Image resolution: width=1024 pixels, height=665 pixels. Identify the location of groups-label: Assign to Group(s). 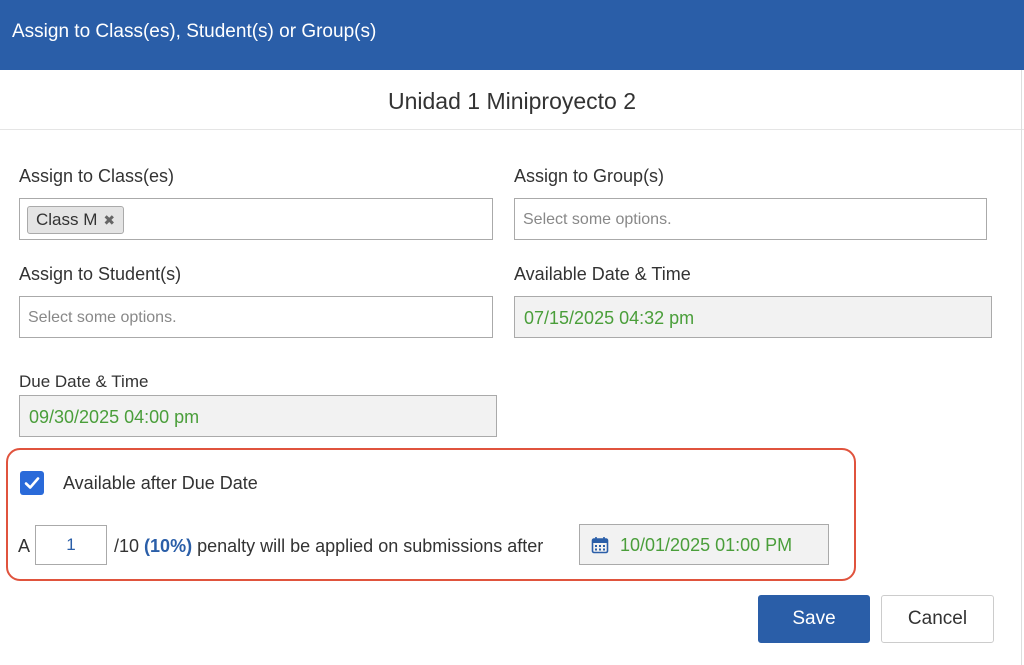
(589, 176).